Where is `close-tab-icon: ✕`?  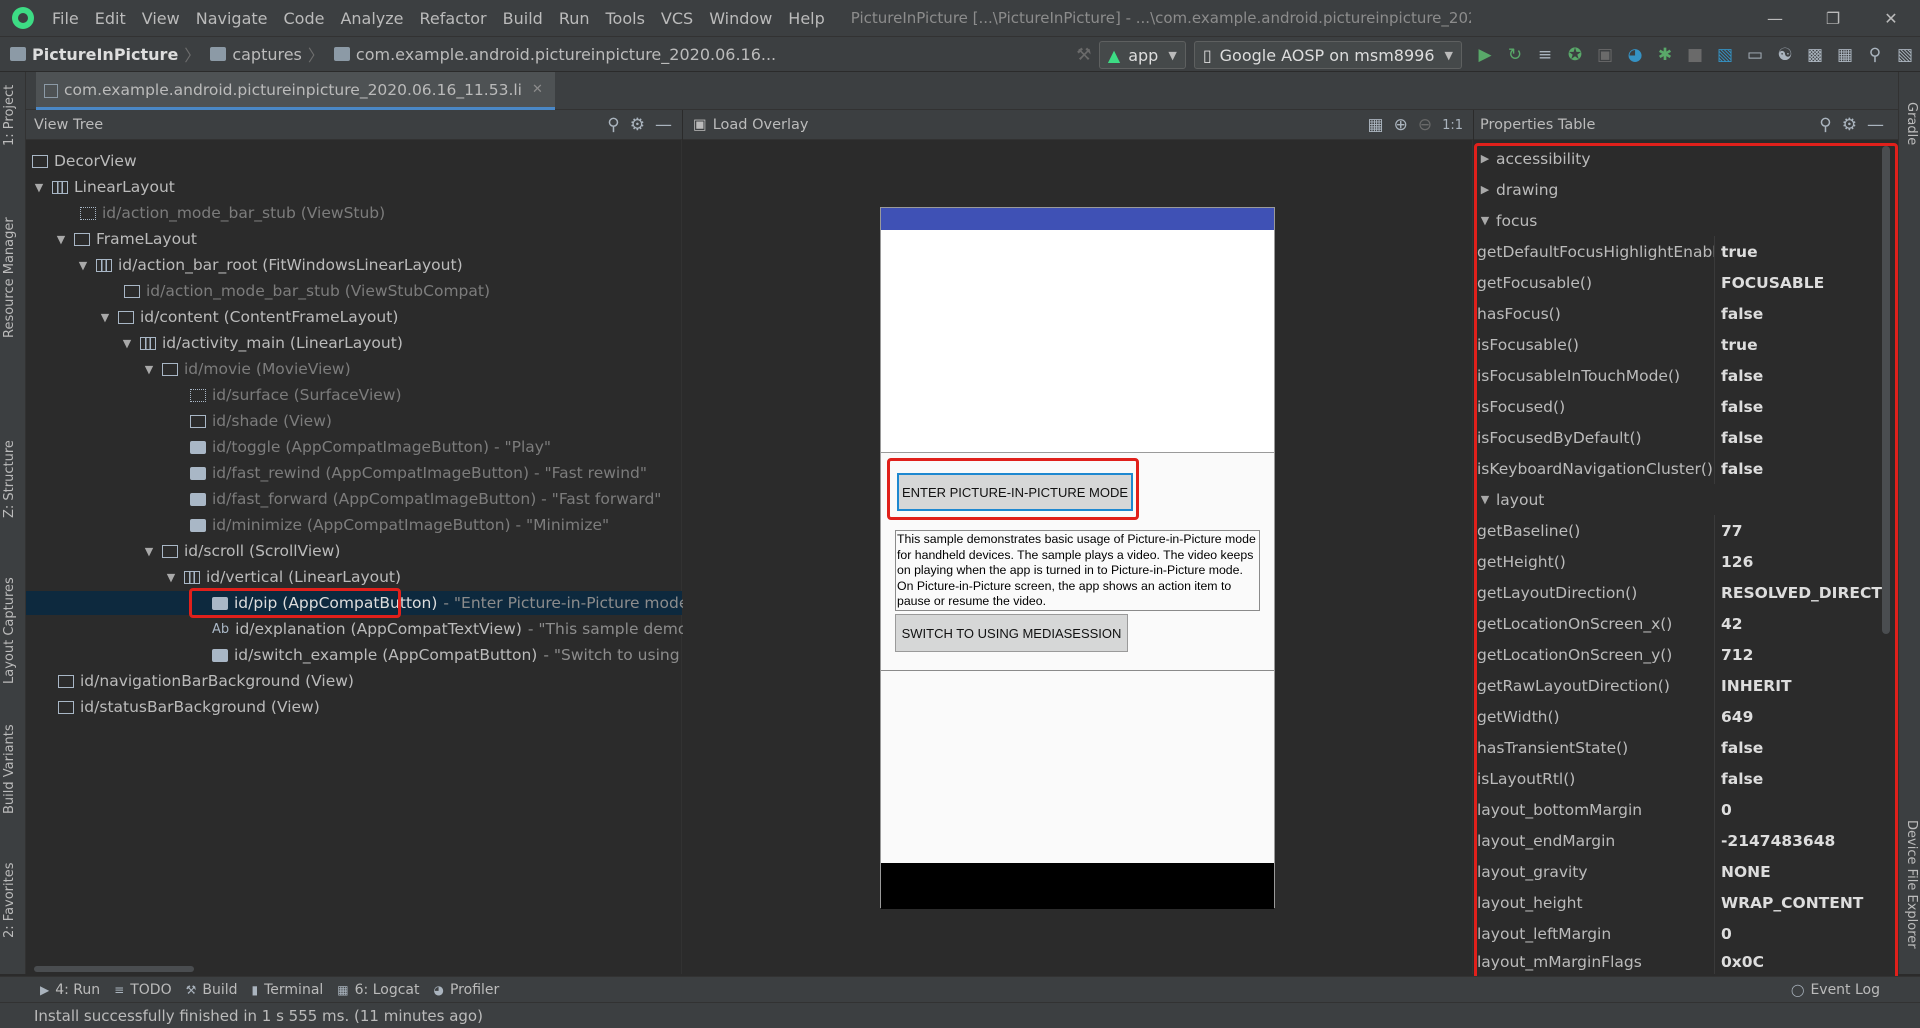
close-tab-icon: ✕ is located at coordinates (537, 89).